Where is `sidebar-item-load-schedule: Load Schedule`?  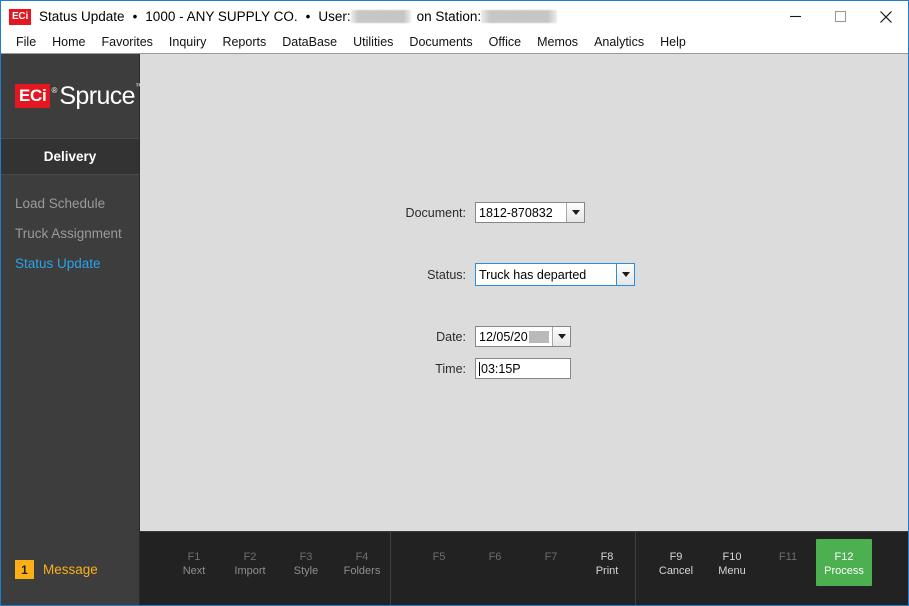
sidebar-item-load-schedule: Load Schedule is located at coordinates (70, 204).